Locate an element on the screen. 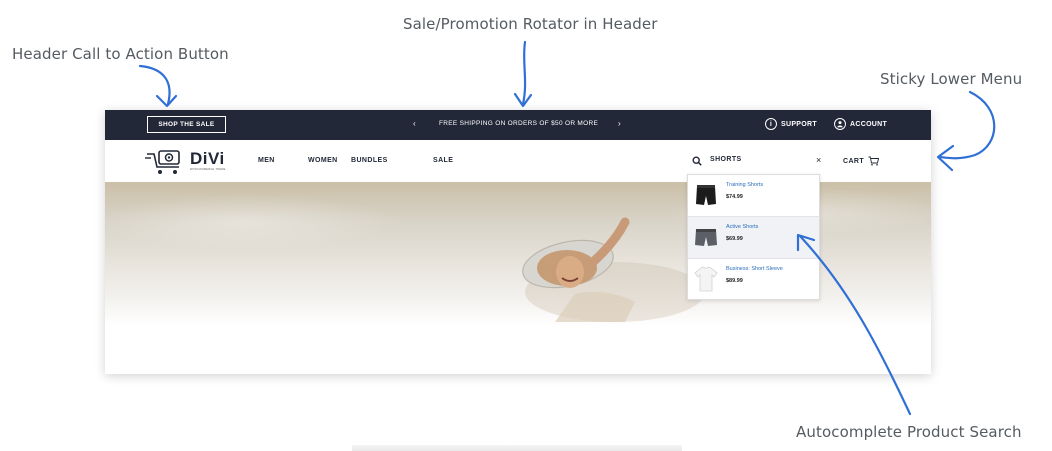 The width and height of the screenshot is (1052, 451). arrow-cta is located at coordinates (154, 85).